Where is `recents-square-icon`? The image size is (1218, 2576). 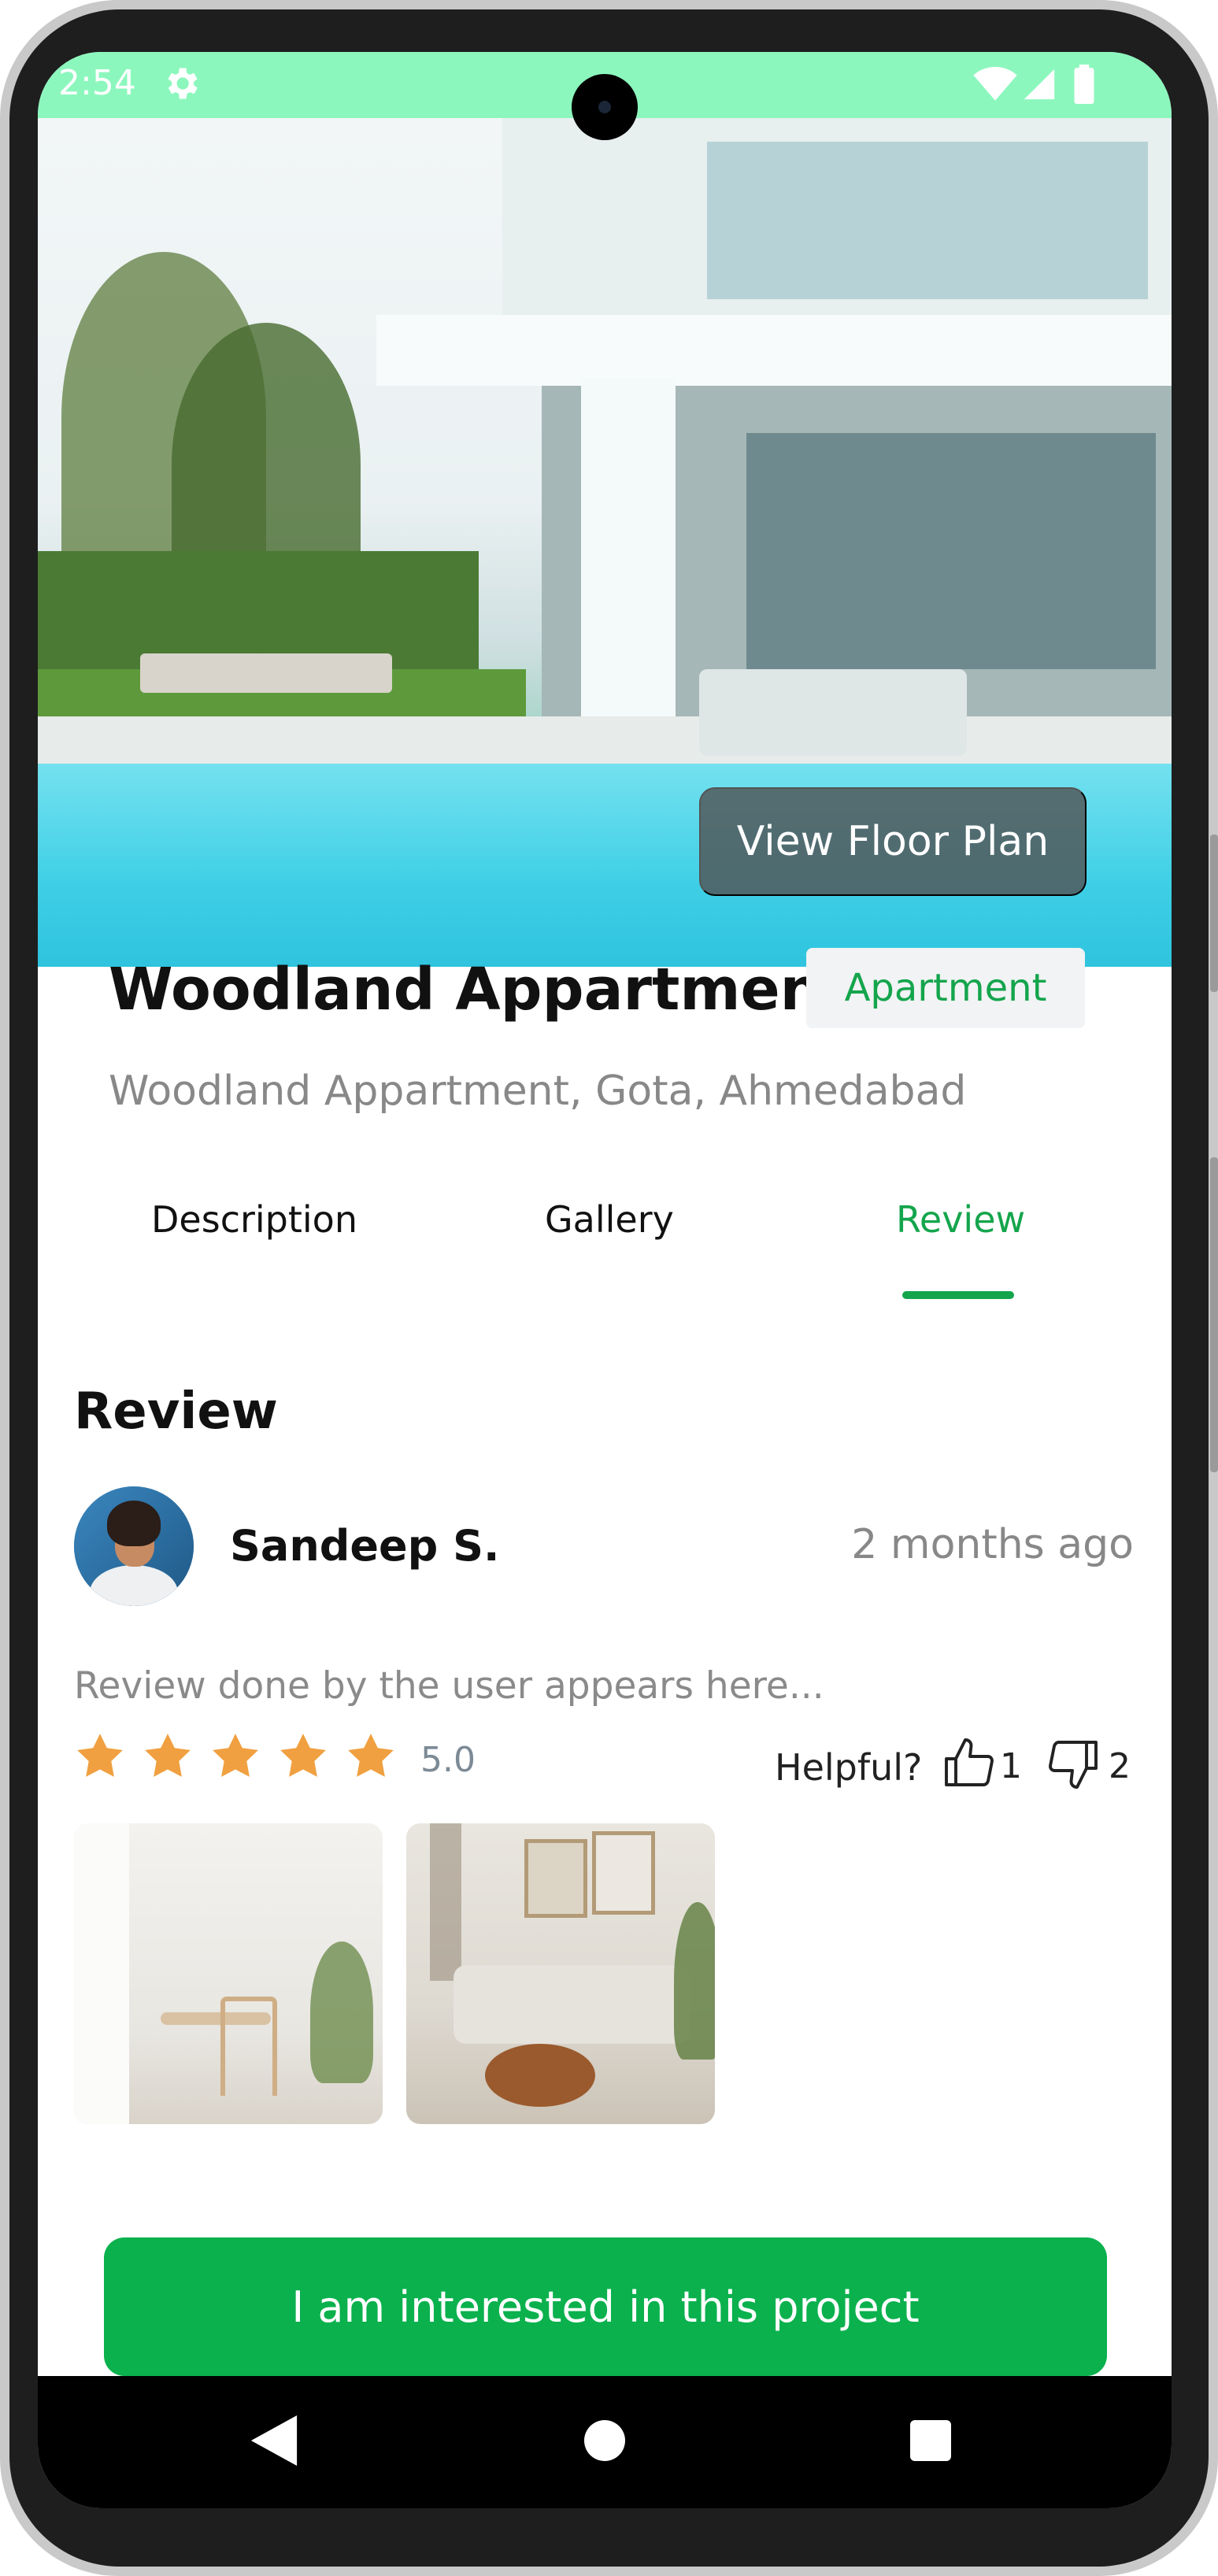 recents-square-icon is located at coordinates (930, 2440).